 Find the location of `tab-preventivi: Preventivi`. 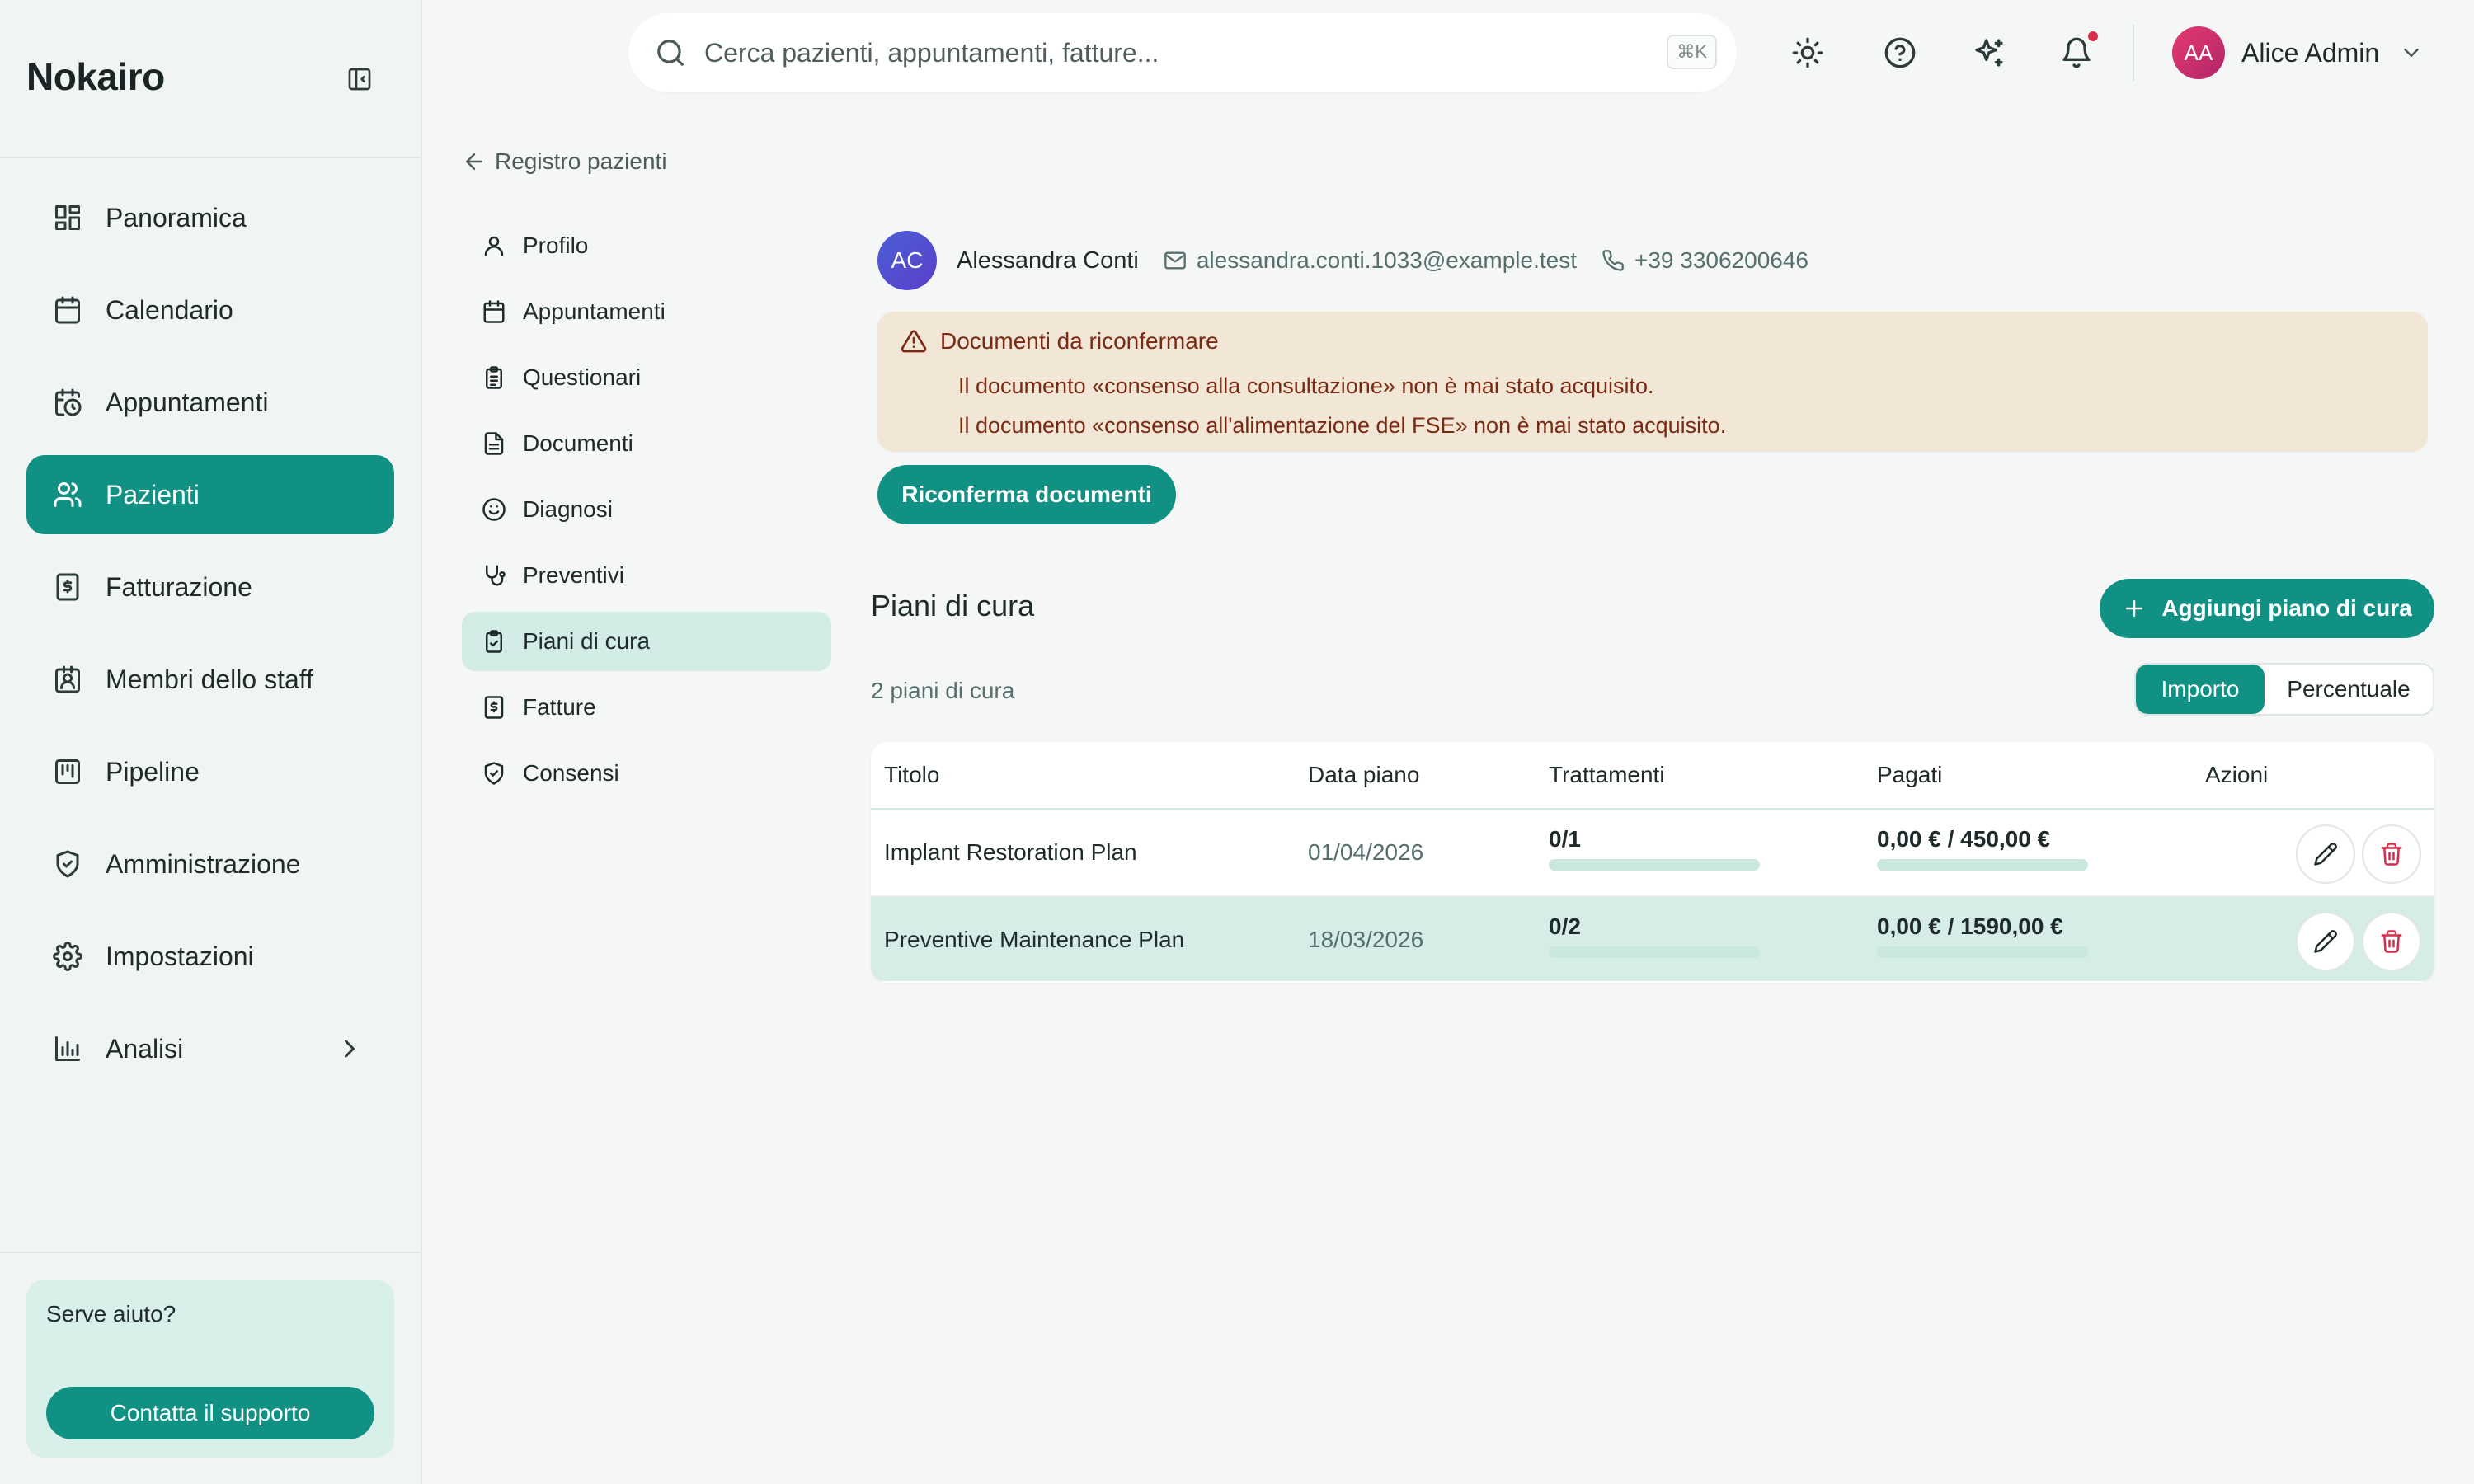

tab-preventivi: Preventivi is located at coordinates (646, 575).